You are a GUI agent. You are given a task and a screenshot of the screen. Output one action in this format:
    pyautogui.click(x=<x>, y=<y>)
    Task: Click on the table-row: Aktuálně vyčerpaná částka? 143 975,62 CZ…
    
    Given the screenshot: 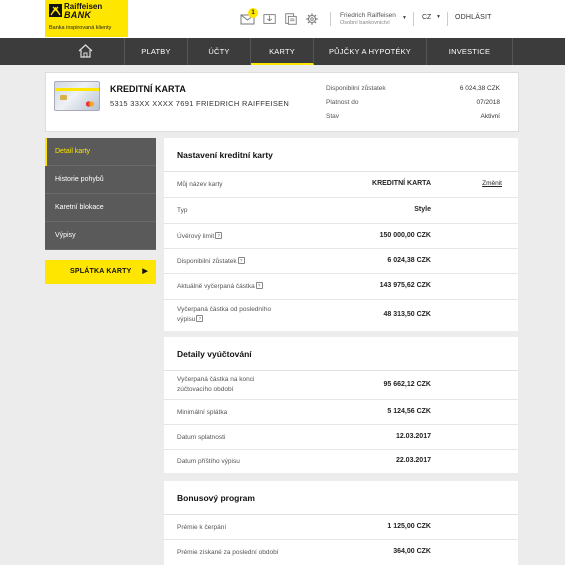 What is the action you would take?
    pyautogui.click(x=341, y=287)
    